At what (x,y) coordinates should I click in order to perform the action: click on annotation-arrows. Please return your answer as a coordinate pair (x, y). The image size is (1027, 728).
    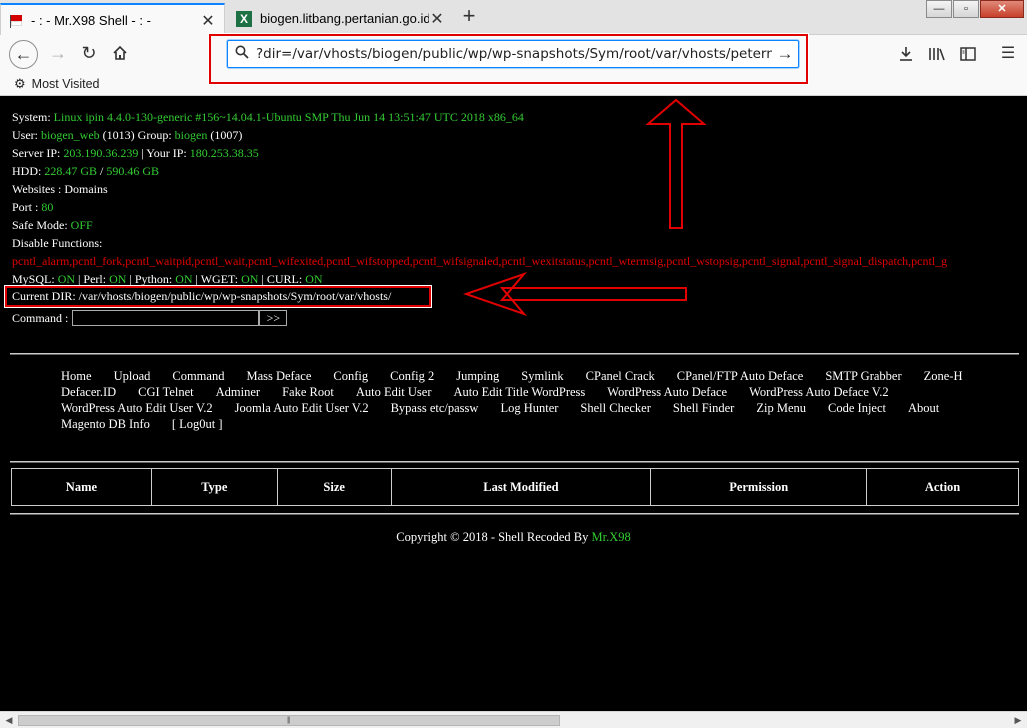
    Looking at the image, I should click on (584, 207).